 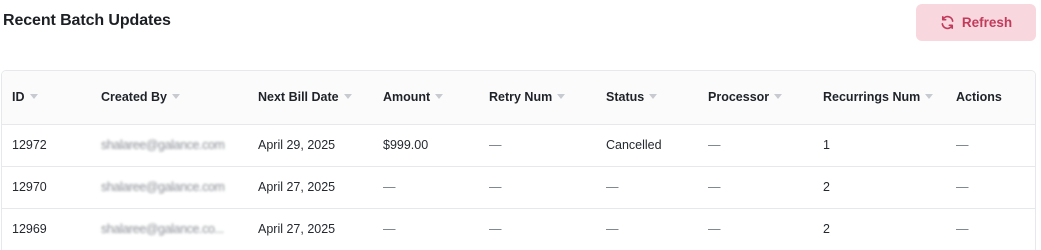 What do you see at coordinates (426, 145) in the screenshot?
I see `cell-amount: $999.00` at bounding box center [426, 145].